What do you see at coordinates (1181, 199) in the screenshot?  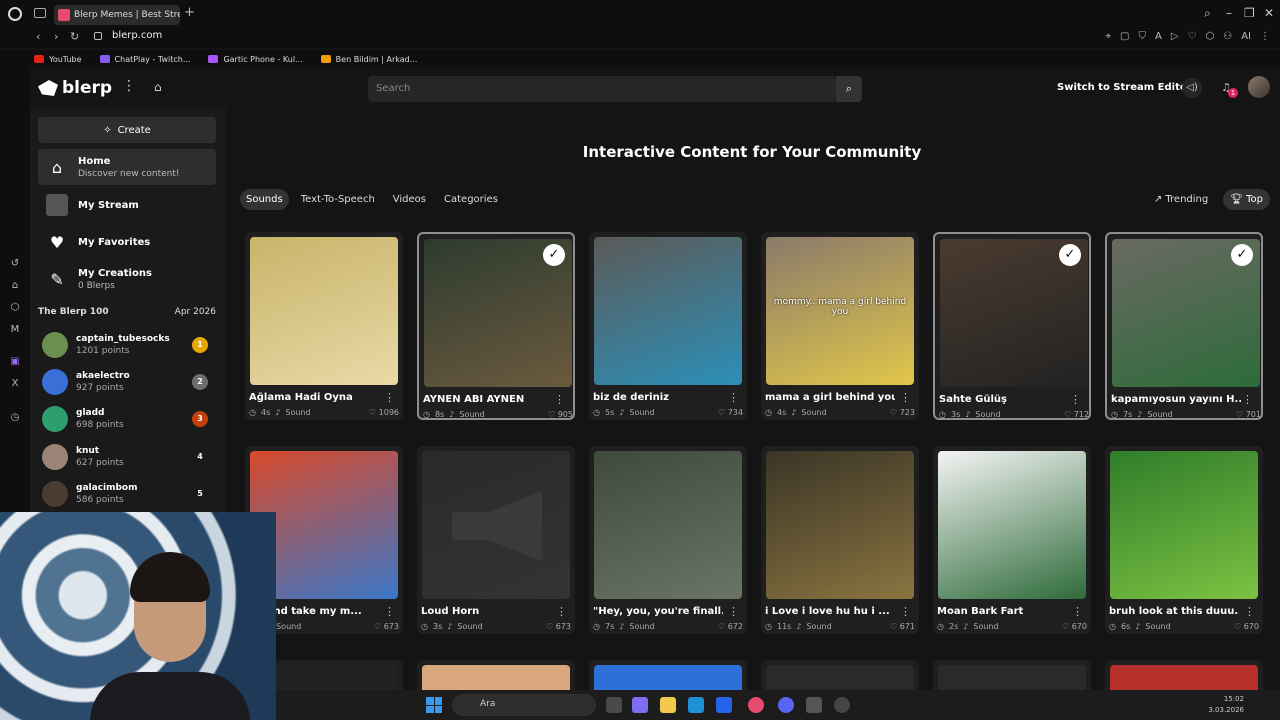 I see `sort-trending: ↗ Trending` at bounding box center [1181, 199].